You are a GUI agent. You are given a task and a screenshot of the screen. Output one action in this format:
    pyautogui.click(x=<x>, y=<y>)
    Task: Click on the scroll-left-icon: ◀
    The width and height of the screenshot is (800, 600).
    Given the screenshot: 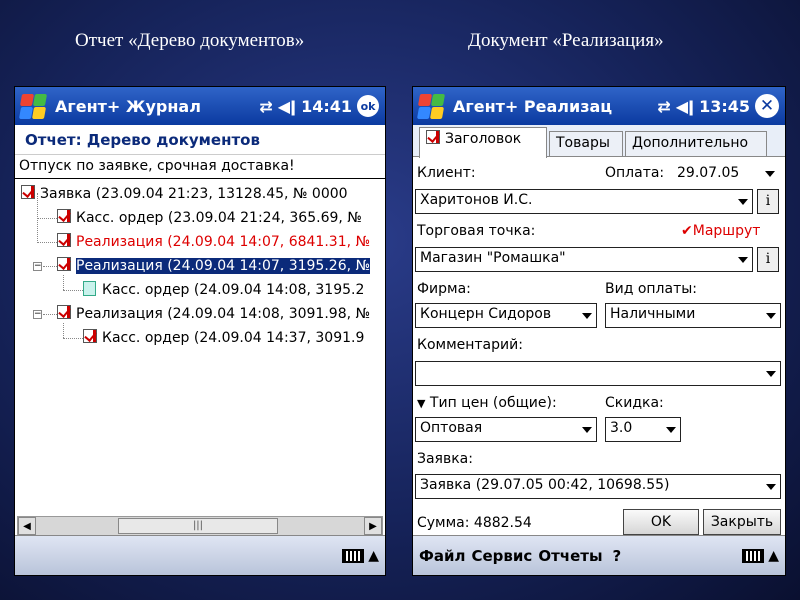 What is the action you would take?
    pyautogui.click(x=27, y=526)
    